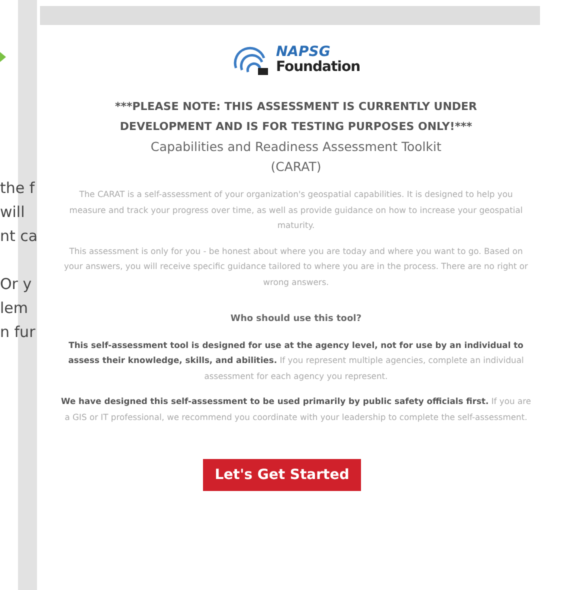 This screenshot has width=570, height=590. Describe the element at coordinates (296, 147) in the screenshot. I see `toolkit-title: Capabilities and Readiness Assessment Toolkit` at that location.